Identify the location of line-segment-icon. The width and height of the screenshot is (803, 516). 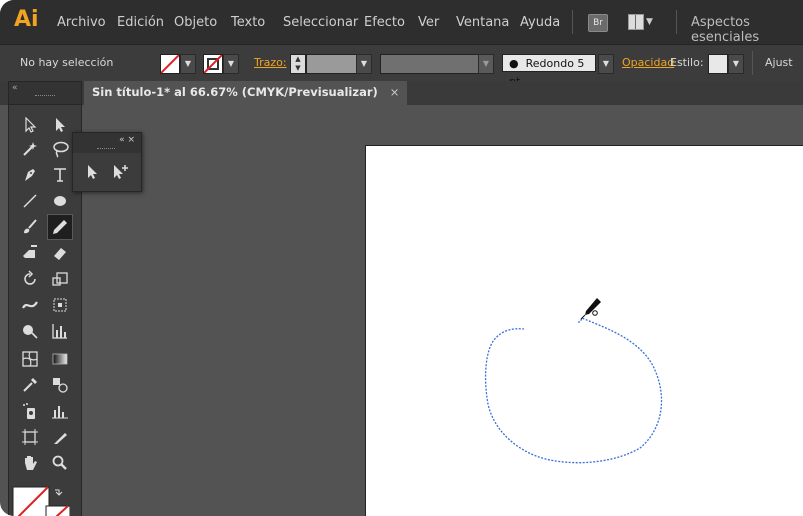
(30, 201).